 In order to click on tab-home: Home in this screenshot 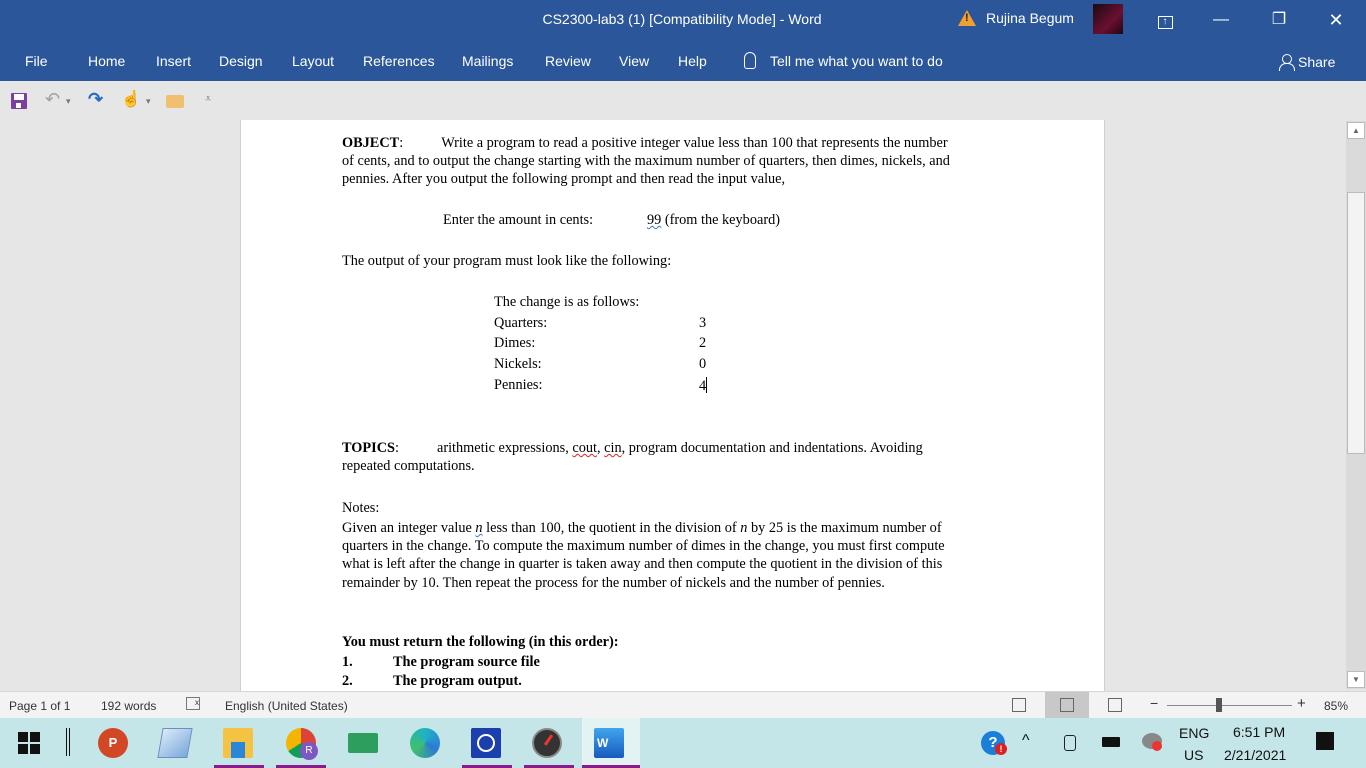, I will do `click(106, 61)`.